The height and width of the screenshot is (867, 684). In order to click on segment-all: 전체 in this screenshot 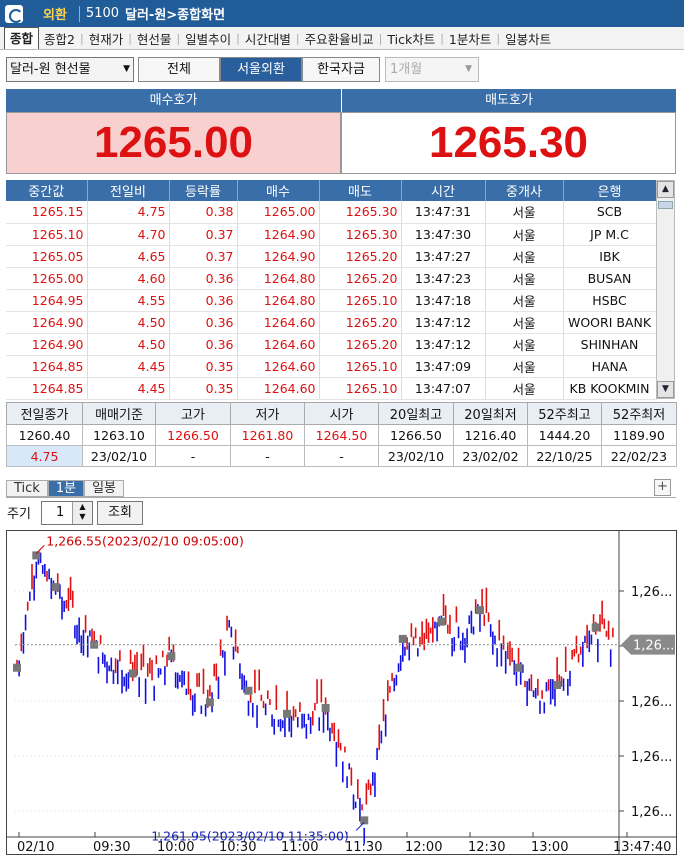, I will do `click(179, 69)`.